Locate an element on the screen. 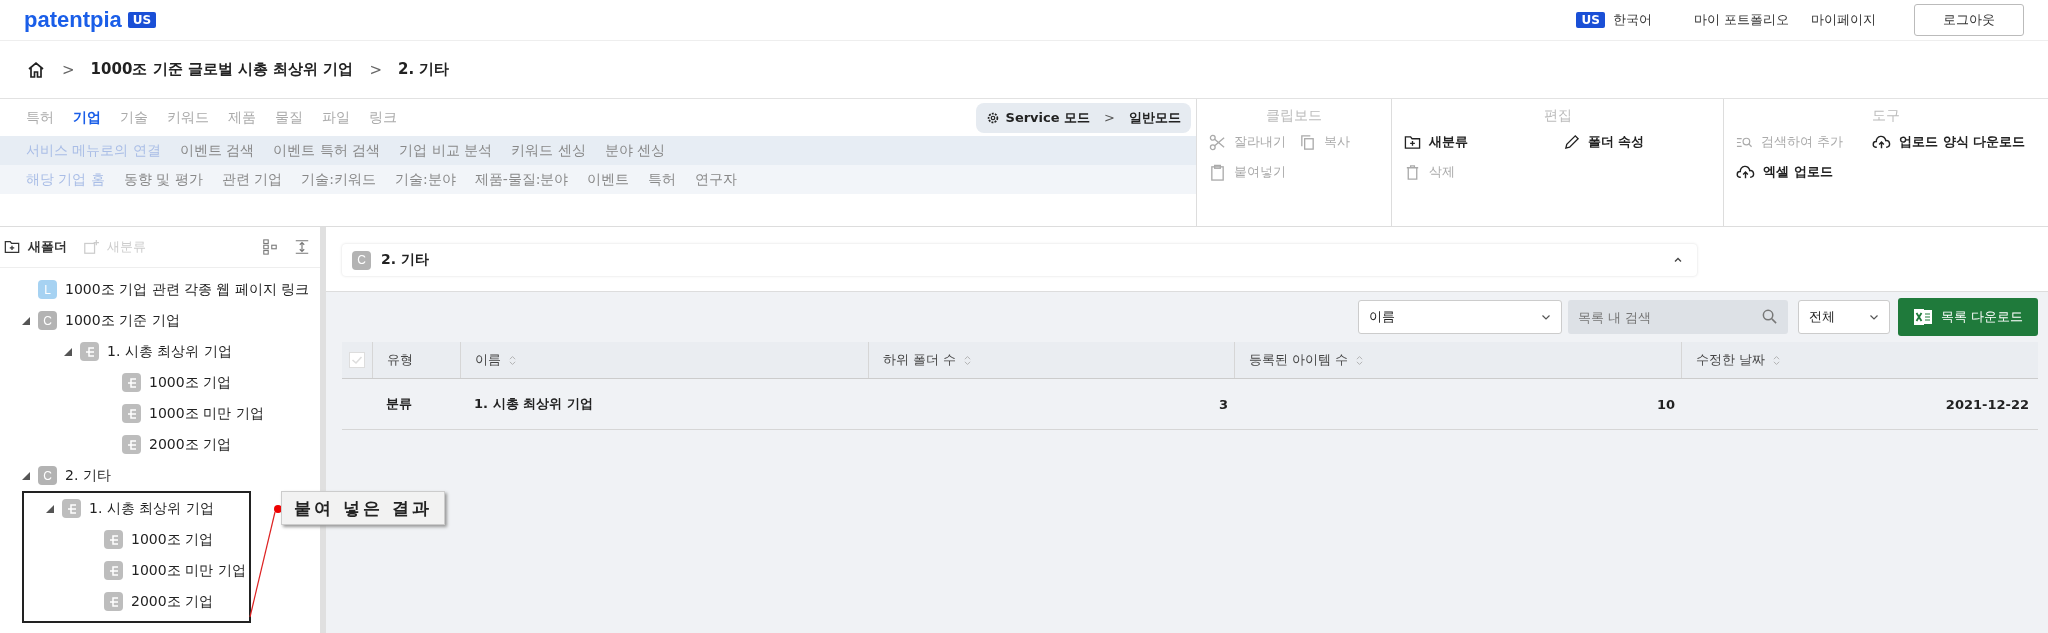 The image size is (2048, 633). language-badge: US is located at coordinates (1590, 20).